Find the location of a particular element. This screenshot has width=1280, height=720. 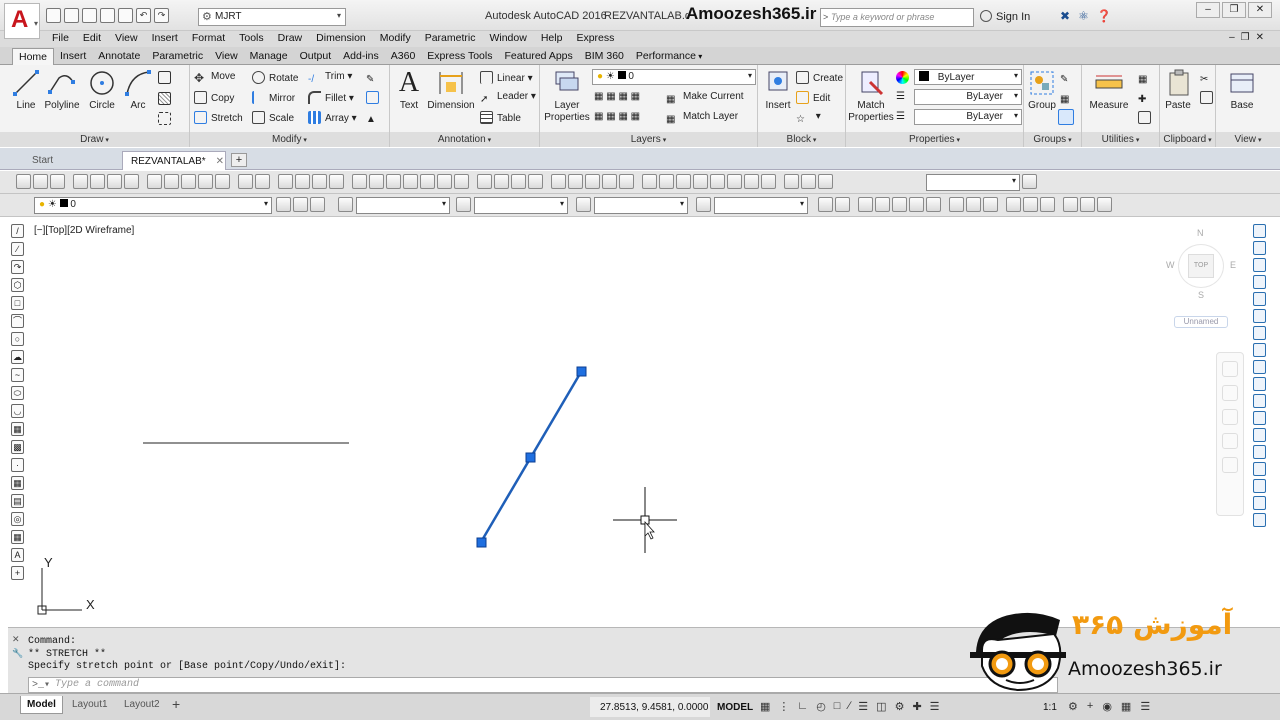

arc-icon: ⌒ is located at coordinates (17, 321).